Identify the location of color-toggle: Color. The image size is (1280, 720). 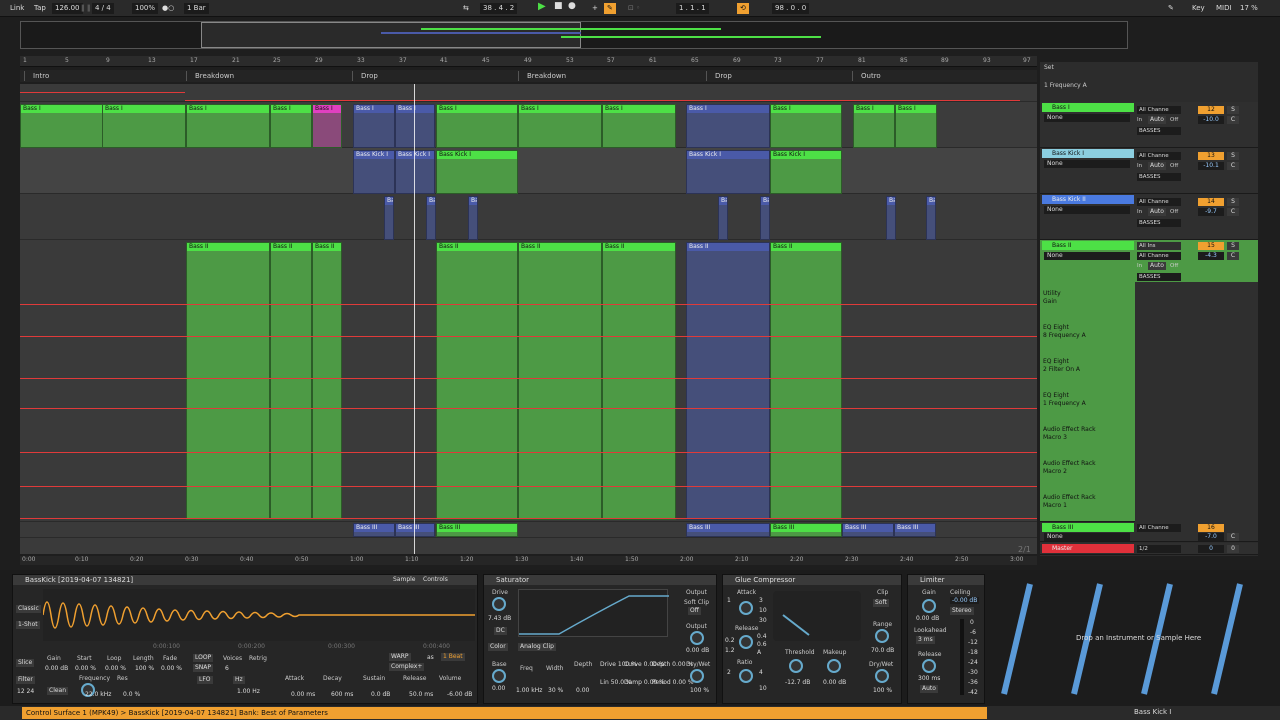
(498, 647).